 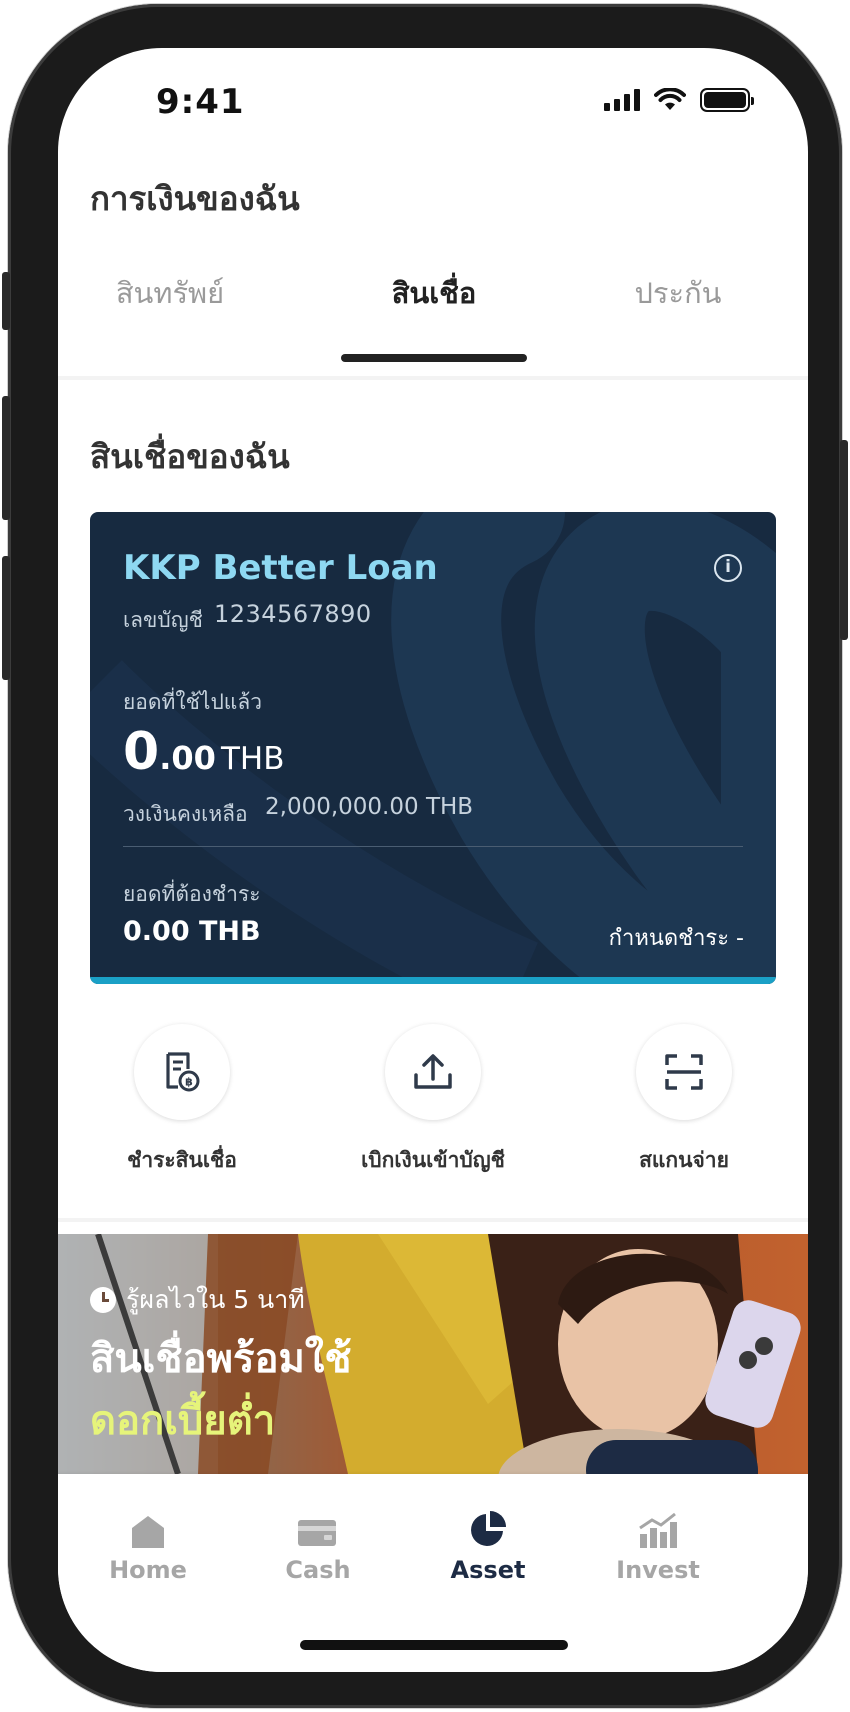 I want to click on used-amount: 0.00 THB, so click(x=203, y=752).